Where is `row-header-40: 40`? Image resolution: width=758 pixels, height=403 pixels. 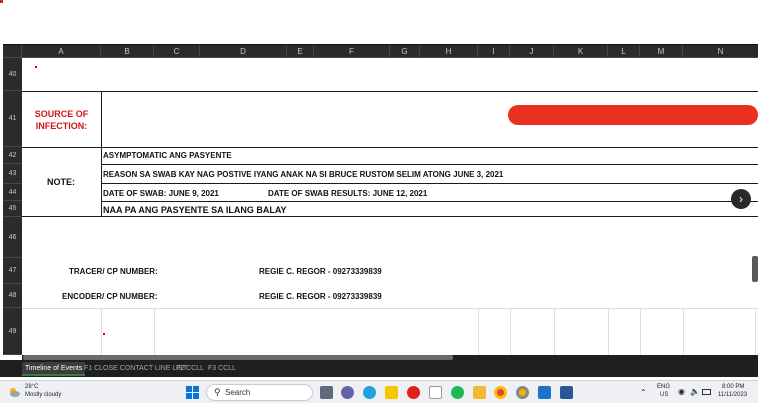 row-header-40: 40 is located at coordinates (12, 74).